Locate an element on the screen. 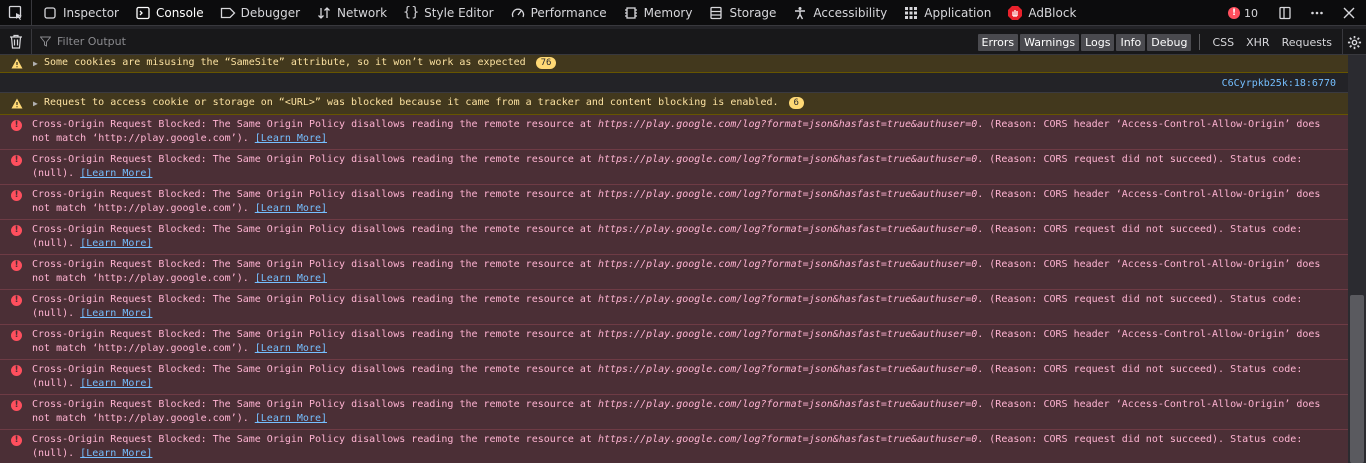  clear-console-button is located at coordinates (16, 41).